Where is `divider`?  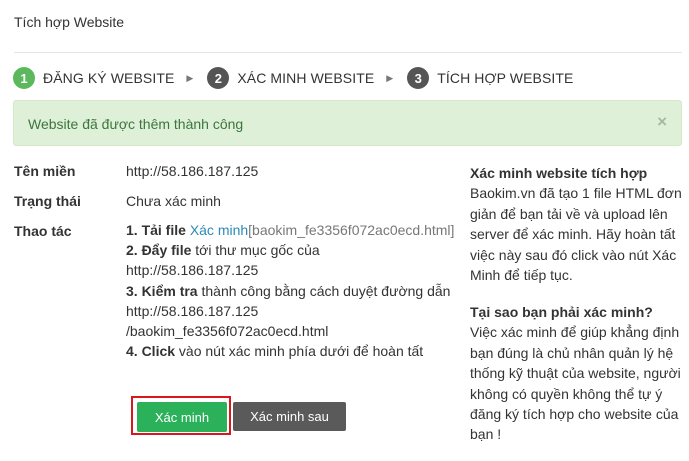 divider is located at coordinates (348, 52).